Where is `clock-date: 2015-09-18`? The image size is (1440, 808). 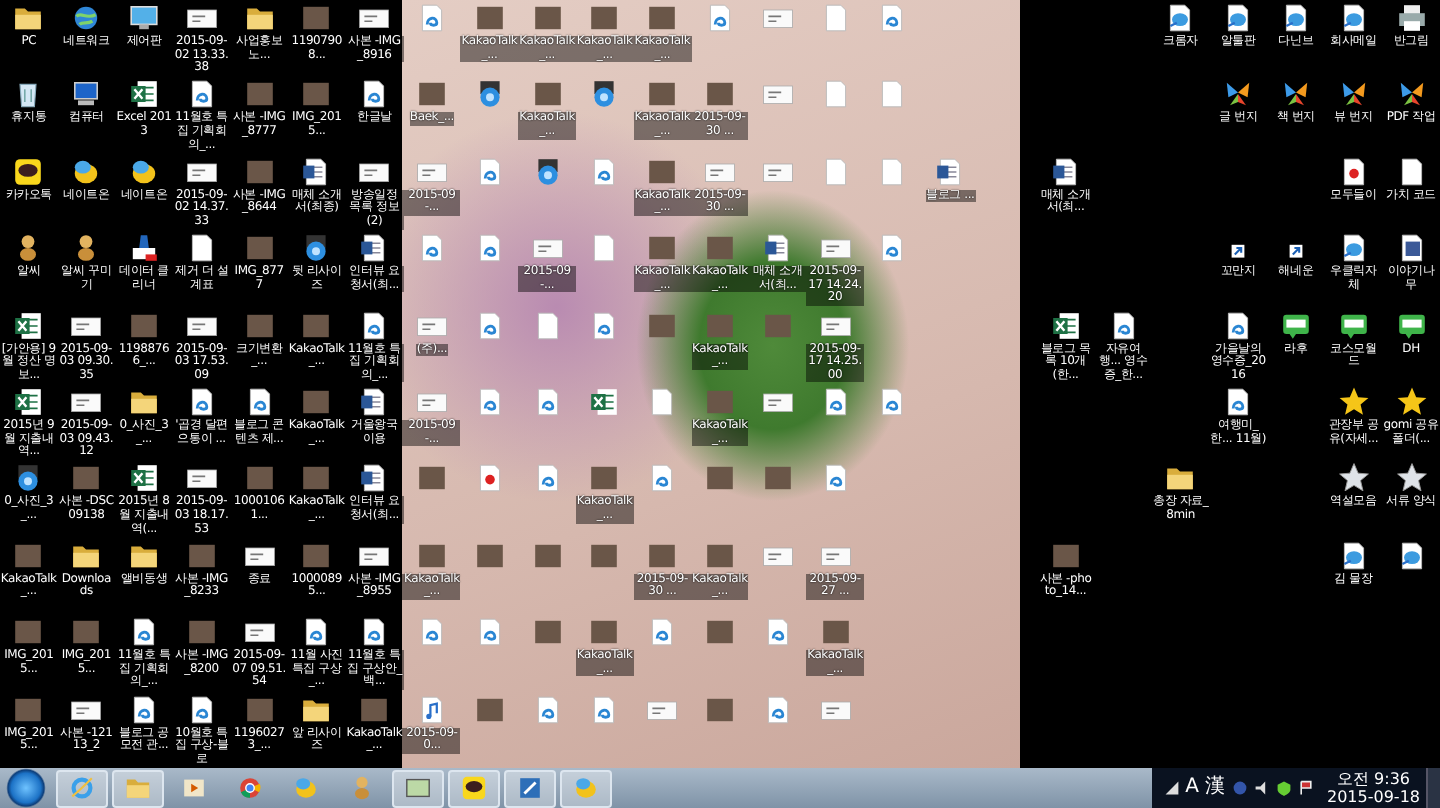
clock-date: 2015-09-18 is located at coordinates (1373, 797).